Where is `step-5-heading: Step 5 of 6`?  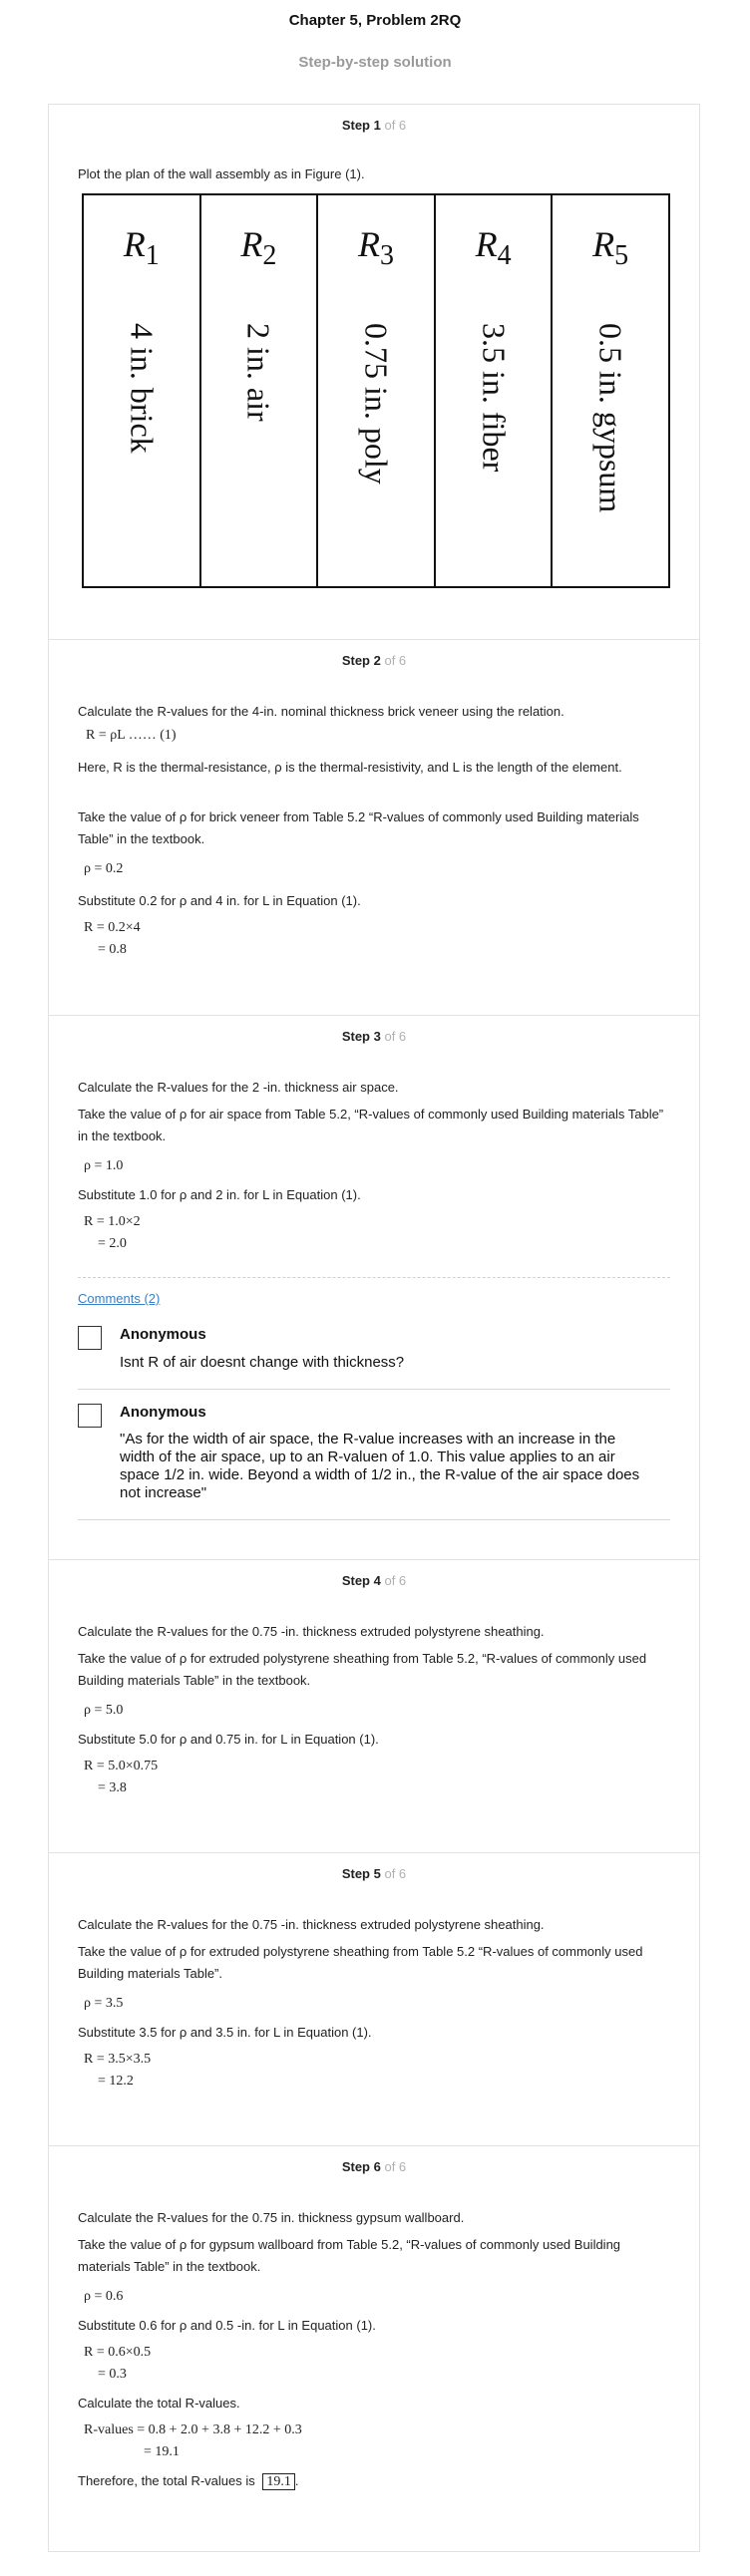 step-5-heading: Step 5 of 6 is located at coordinates (374, 1873).